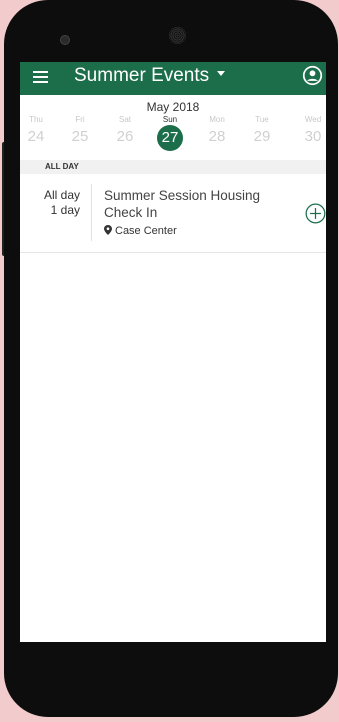  I want to click on account-circle-icon, so click(312, 75).